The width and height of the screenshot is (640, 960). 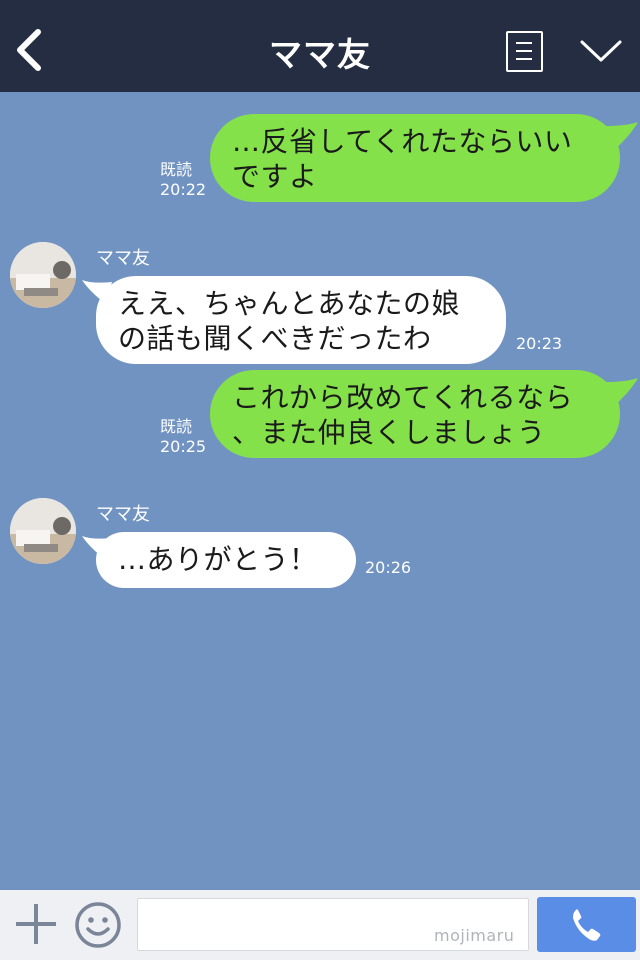 I want to click on chevron-left-icon, so click(x=29, y=50).